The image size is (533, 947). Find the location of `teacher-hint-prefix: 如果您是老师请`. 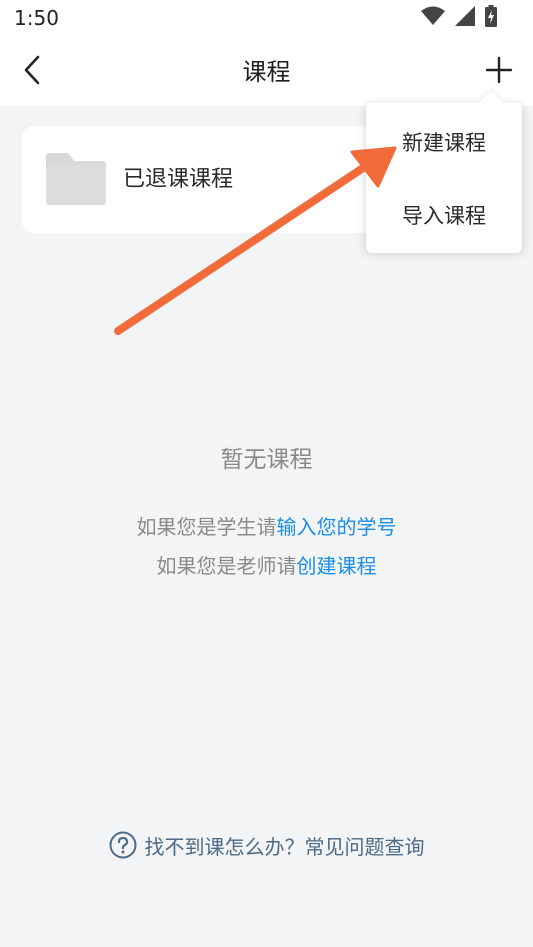

teacher-hint-prefix: 如果您是老师请 is located at coordinates (226, 566).